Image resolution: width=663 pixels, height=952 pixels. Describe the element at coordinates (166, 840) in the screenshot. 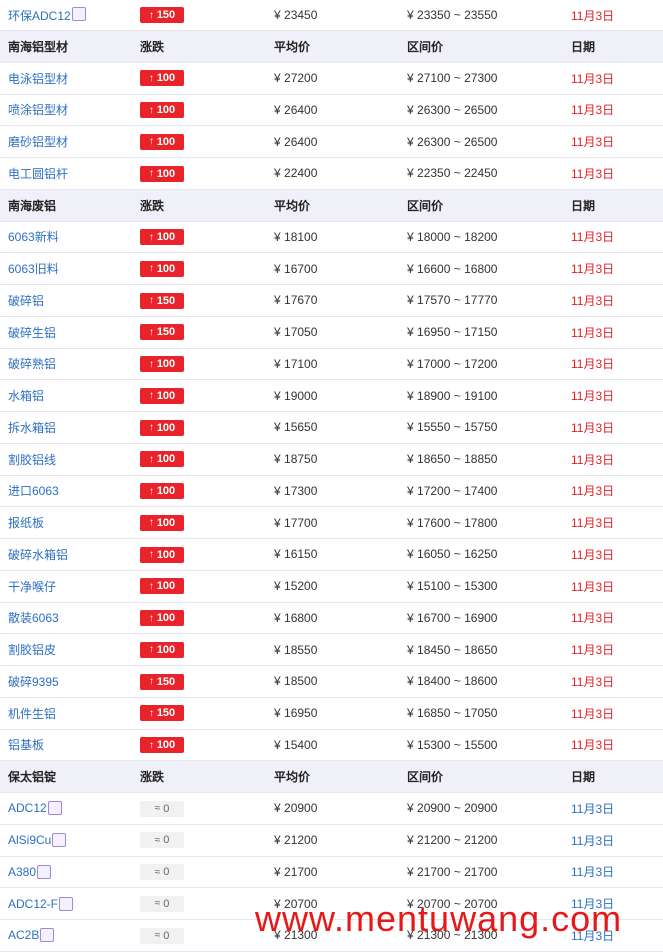

I see `change-value: 0` at that location.